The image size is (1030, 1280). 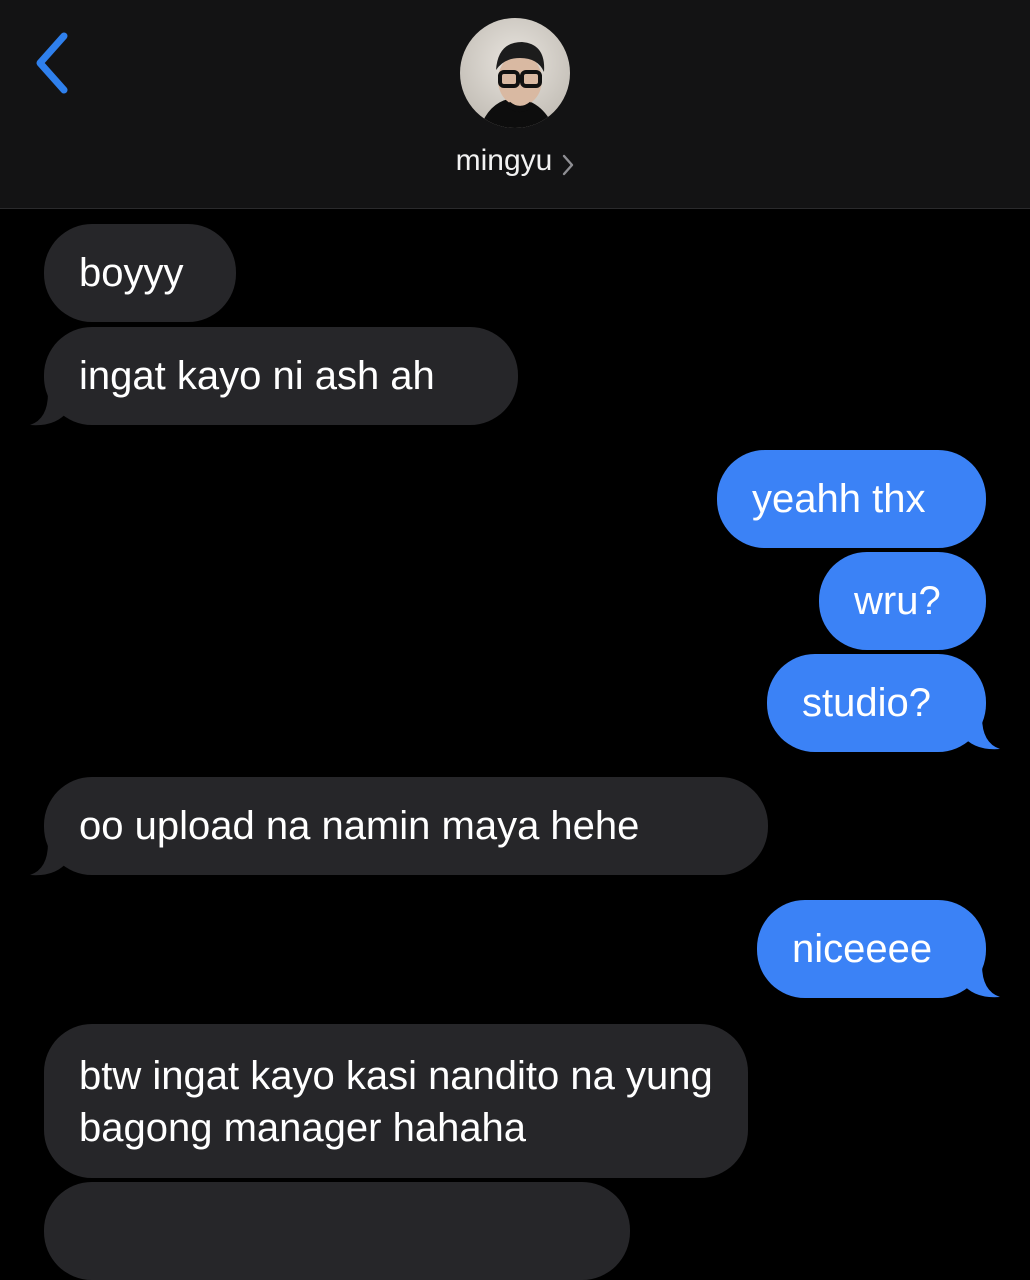 What do you see at coordinates (568, 162) in the screenshot?
I see `chevron-right-icon` at bounding box center [568, 162].